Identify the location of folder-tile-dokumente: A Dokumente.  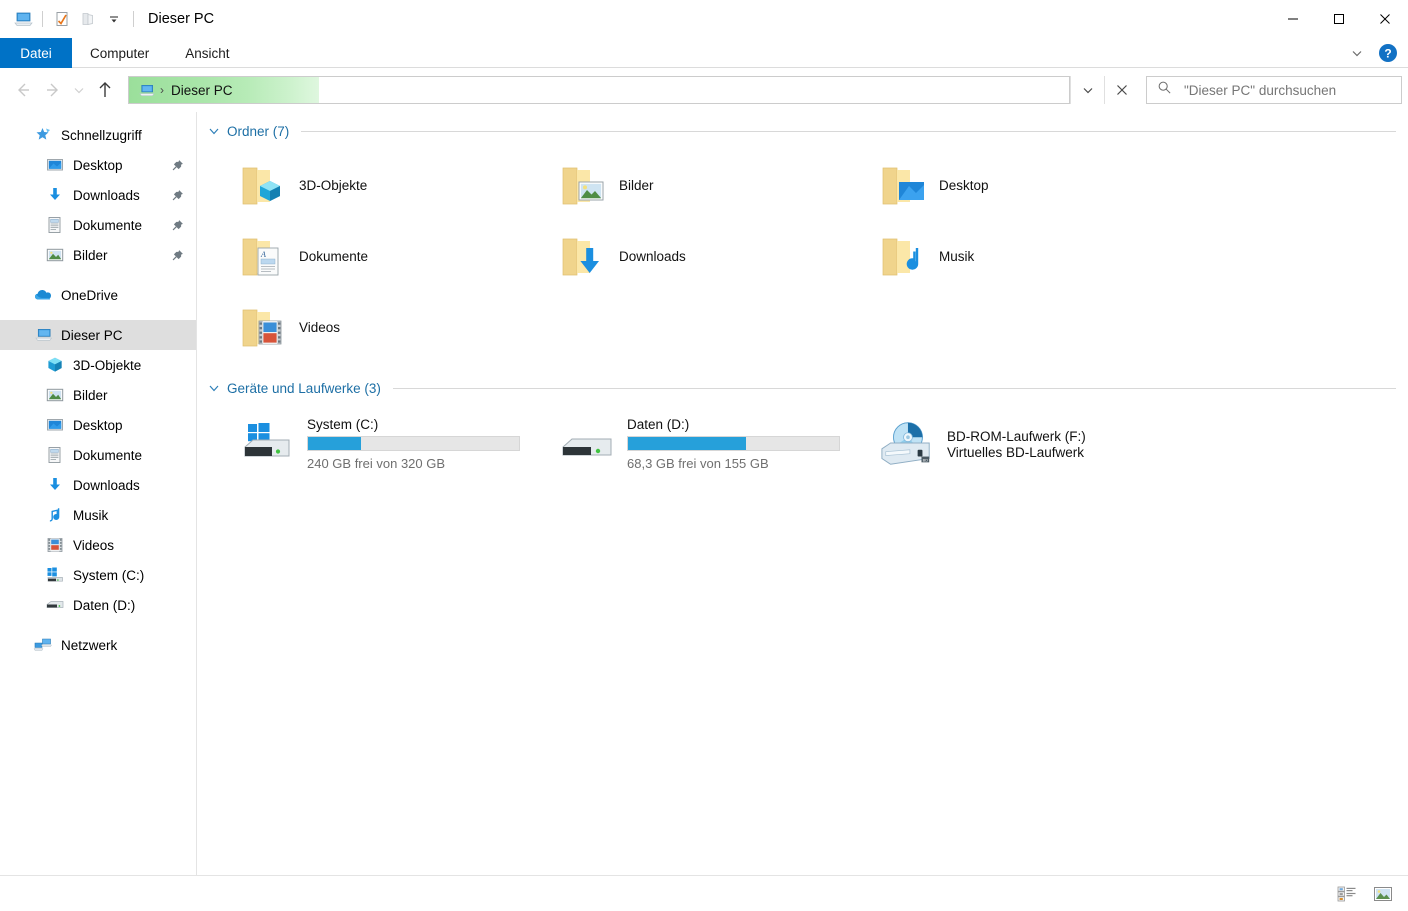
(395, 256).